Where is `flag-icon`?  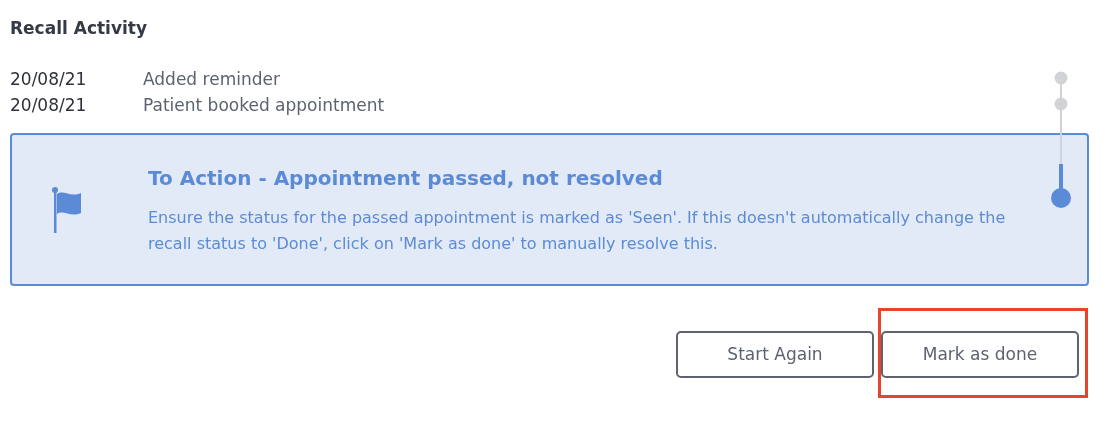
flag-icon is located at coordinates (67, 209).